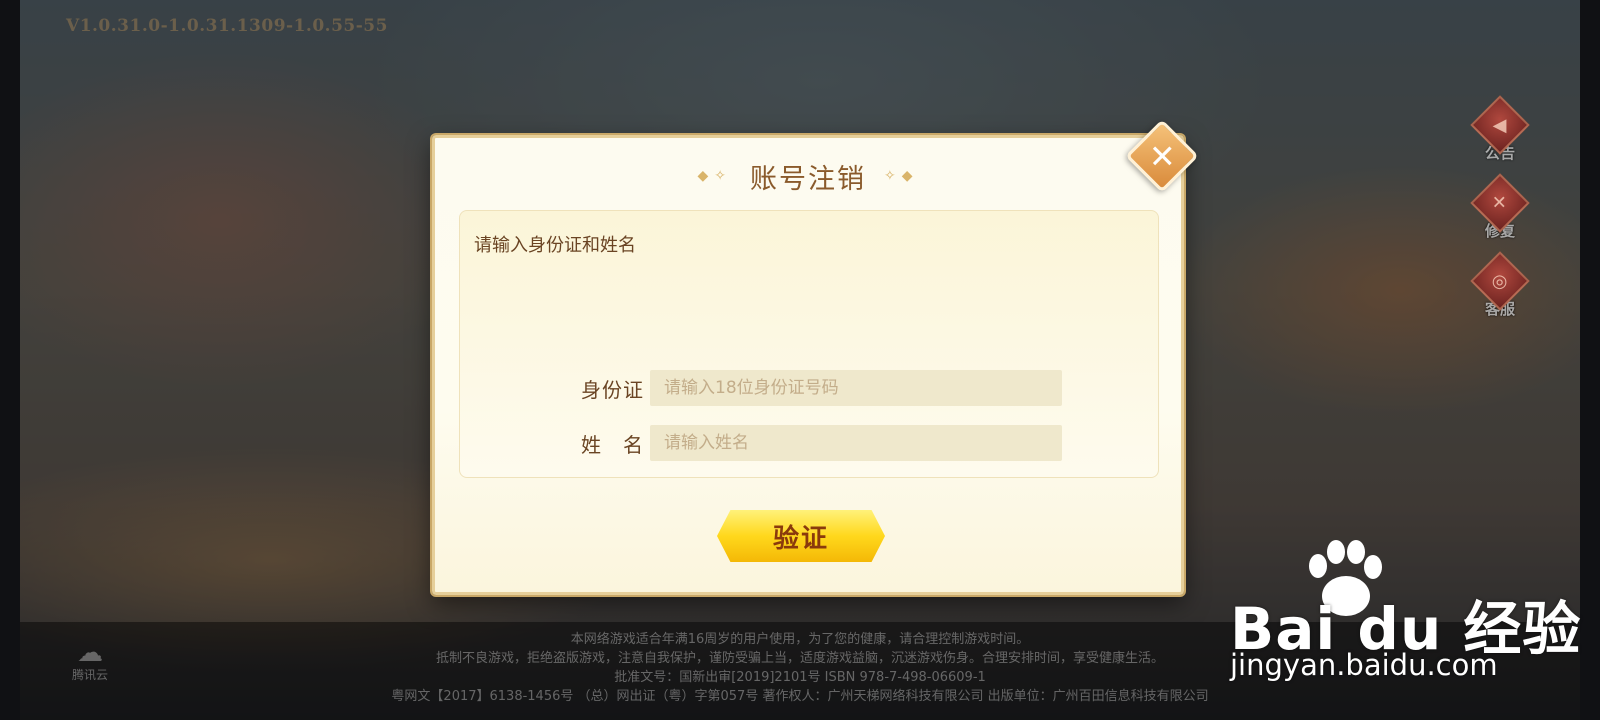  I want to click on verify-button: 验证, so click(801, 536).